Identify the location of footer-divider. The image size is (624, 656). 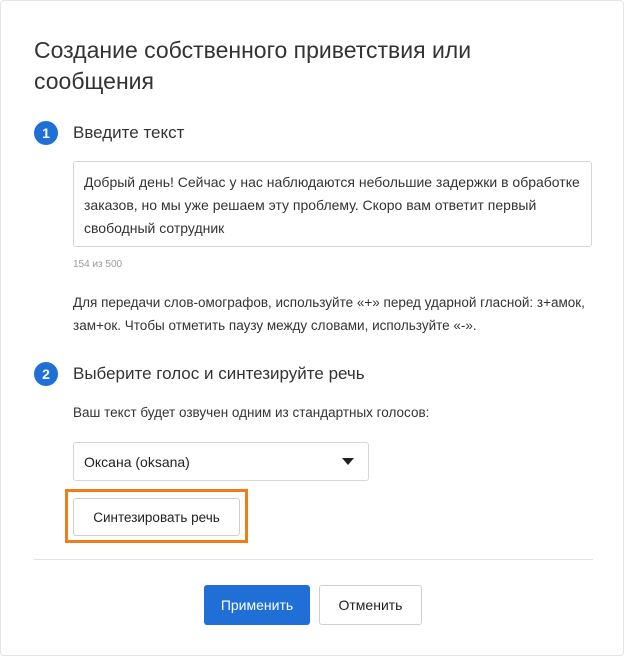
(313, 559).